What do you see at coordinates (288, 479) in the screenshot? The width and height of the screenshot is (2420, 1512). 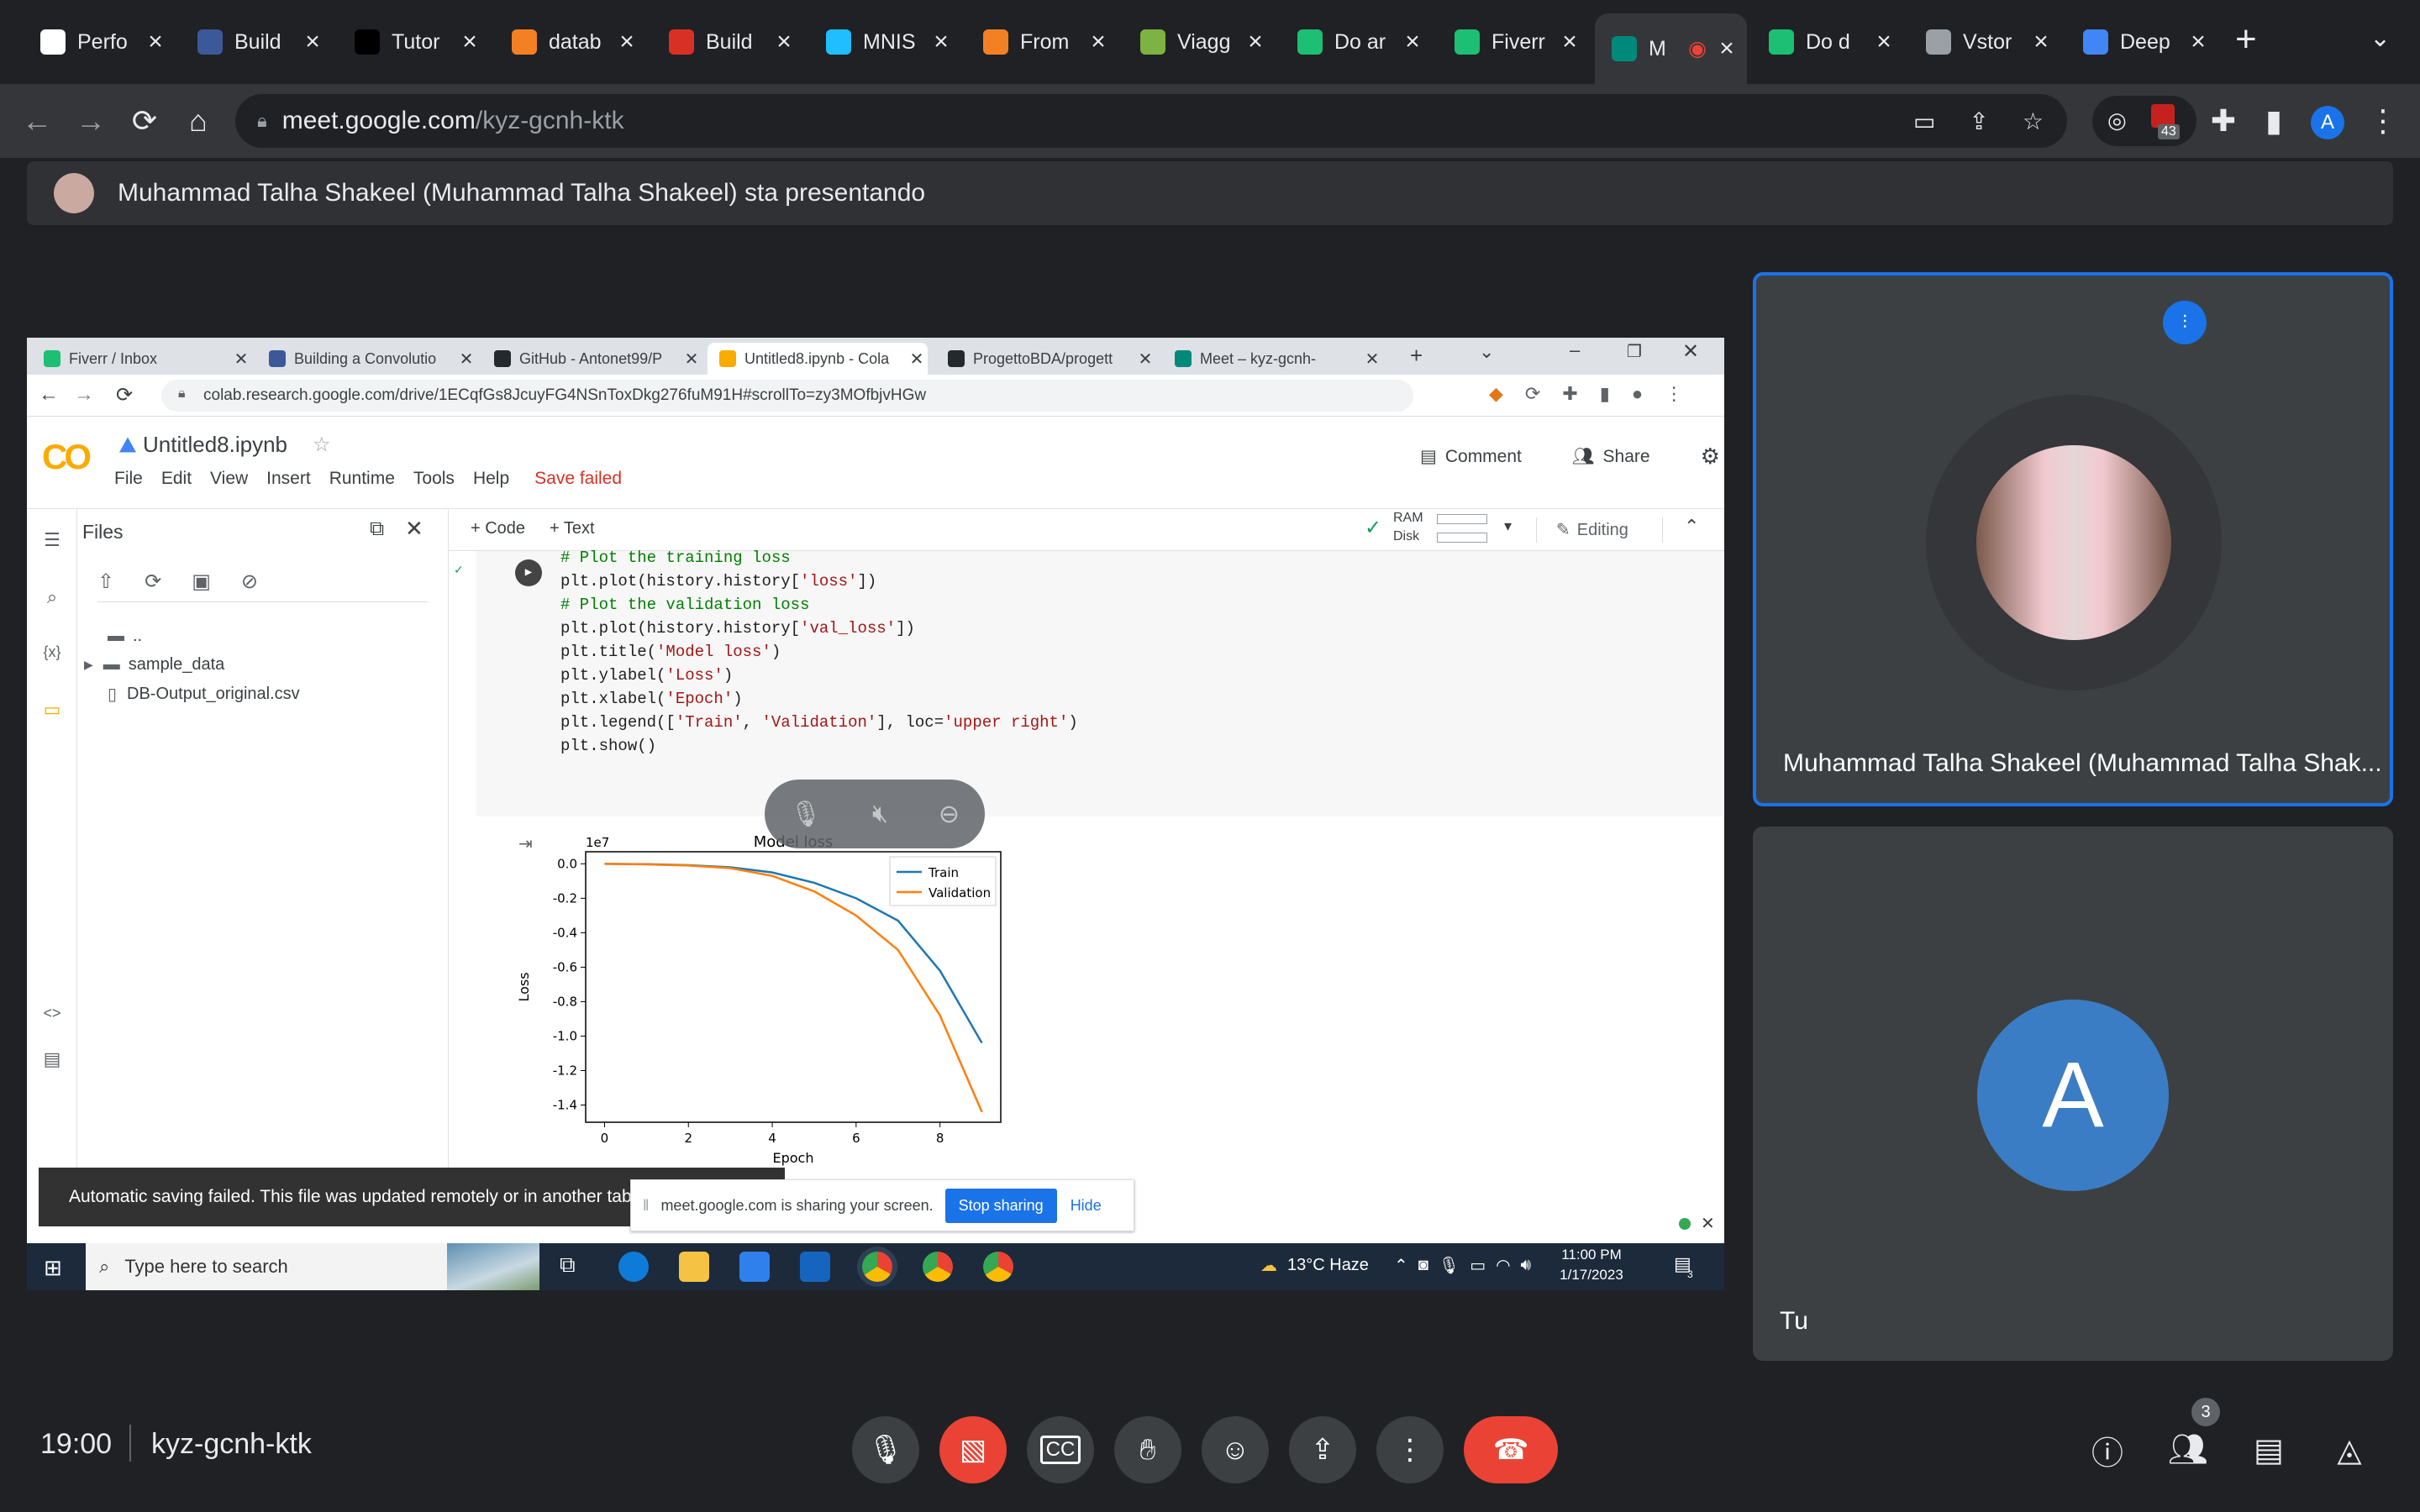 I see `menu-item: Insert` at bounding box center [288, 479].